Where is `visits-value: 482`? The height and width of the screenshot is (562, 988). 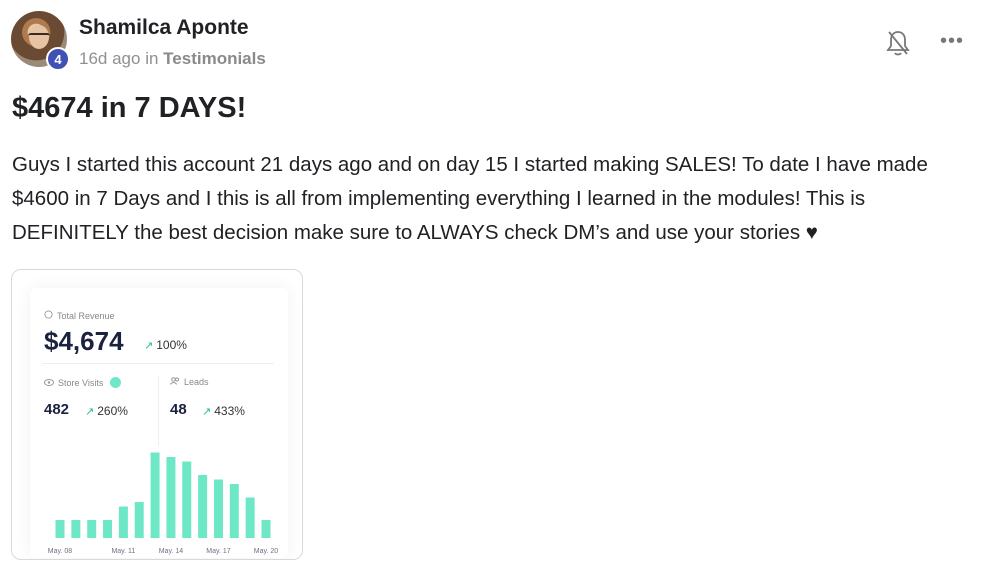
visits-value: 482 is located at coordinates (57, 409).